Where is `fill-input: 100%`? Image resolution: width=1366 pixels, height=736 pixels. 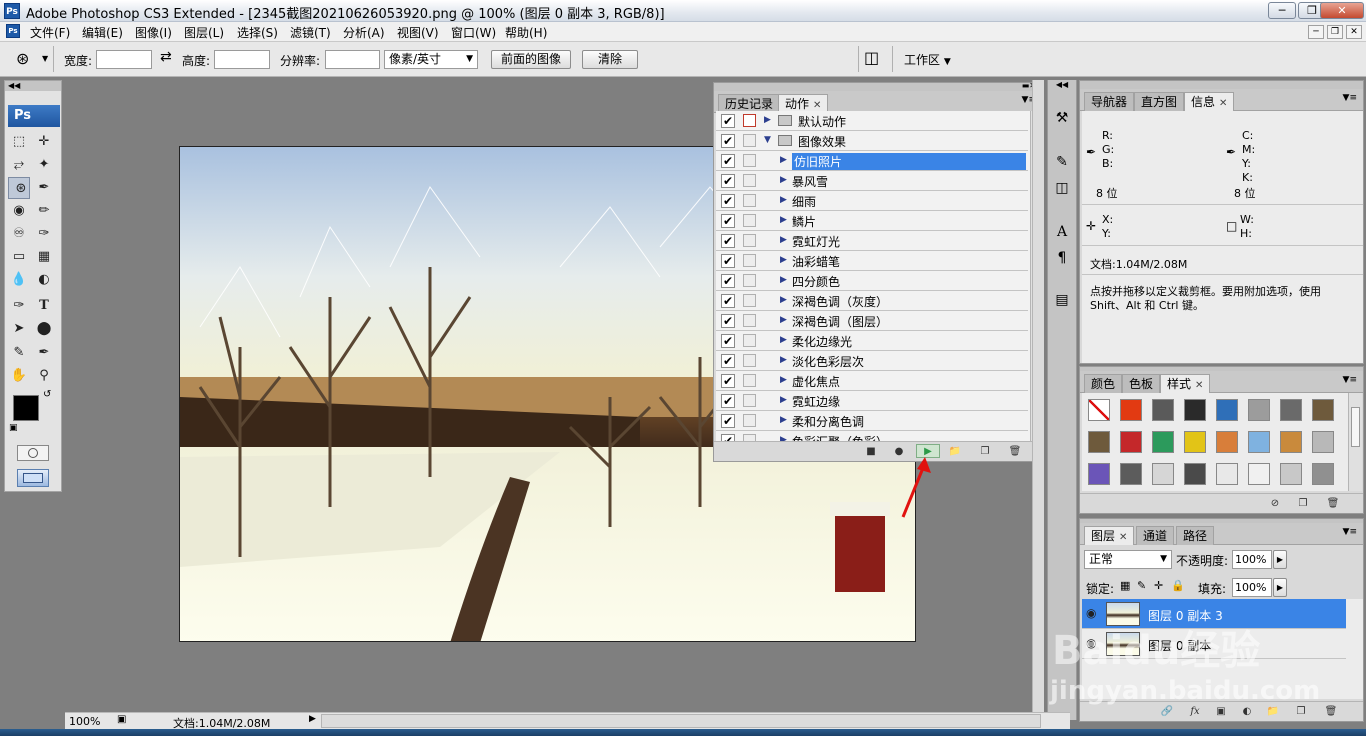
fill-input: 100% is located at coordinates (1252, 587).